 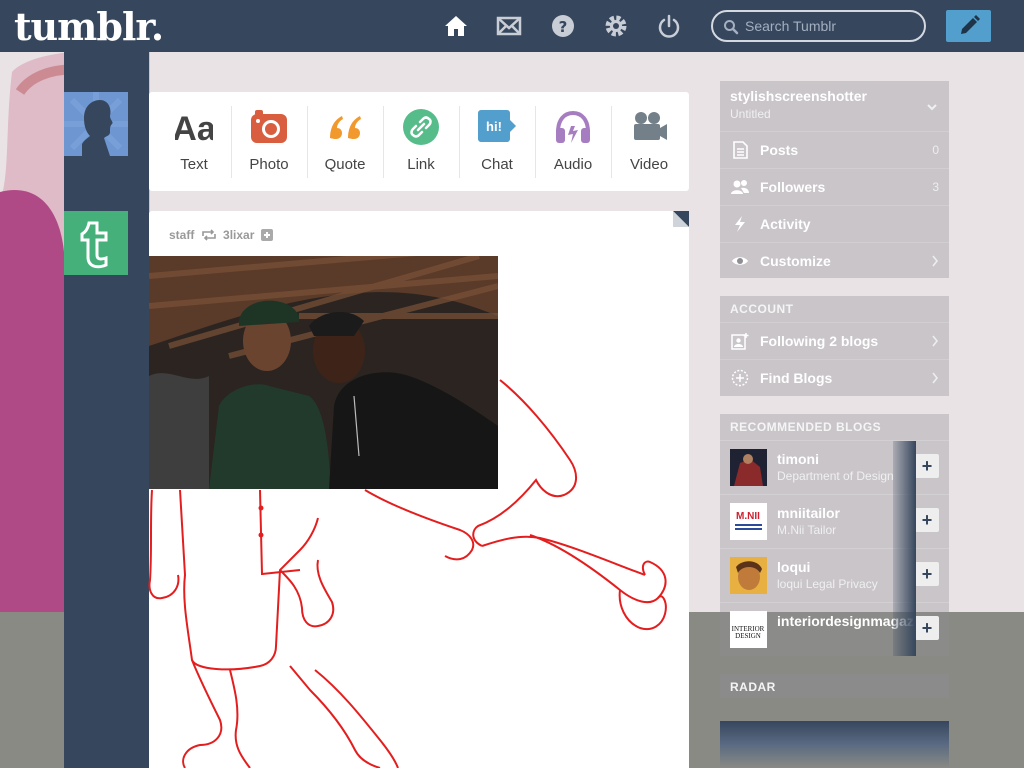 What do you see at coordinates (748, 629) in the screenshot?
I see `blog-avatar: INTERIOR DESIGN` at bounding box center [748, 629].